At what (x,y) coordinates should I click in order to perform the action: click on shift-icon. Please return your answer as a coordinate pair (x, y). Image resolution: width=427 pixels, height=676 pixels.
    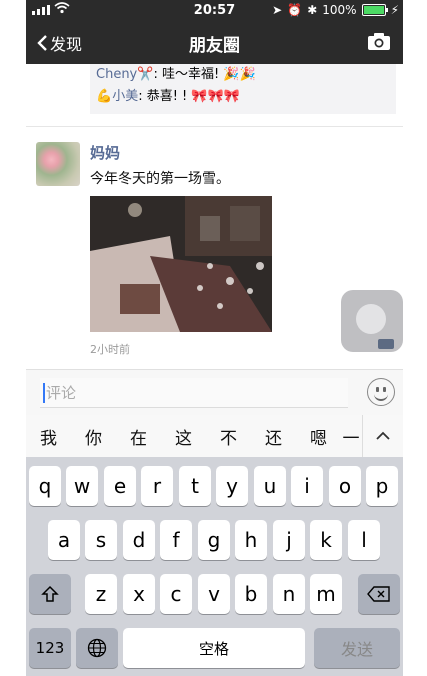
    Looking at the image, I should click on (50, 593).